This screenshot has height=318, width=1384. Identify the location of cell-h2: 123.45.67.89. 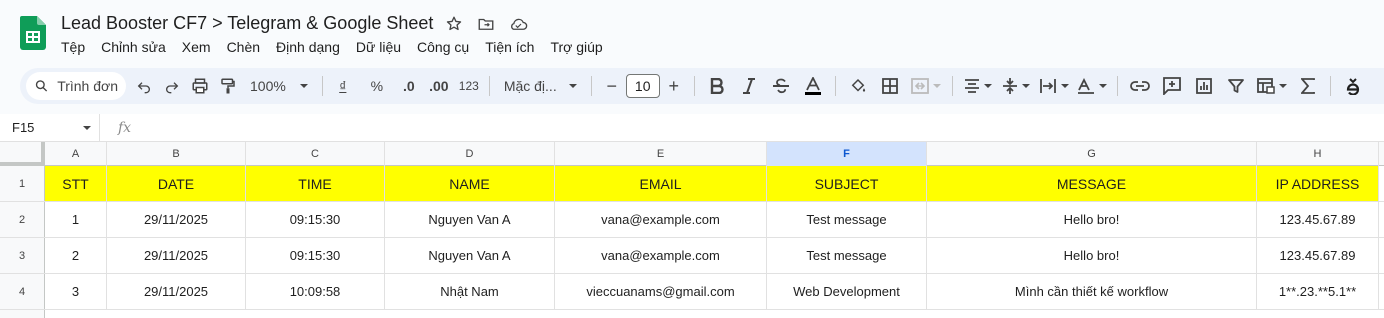
(1318, 219).